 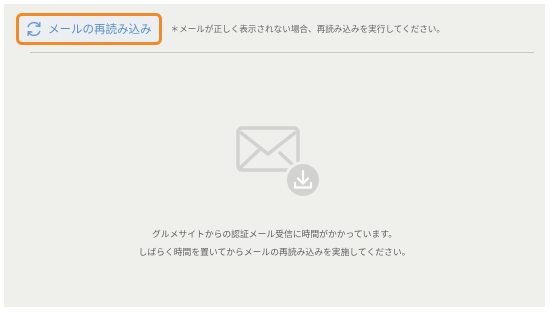 What do you see at coordinates (282, 52) in the screenshot?
I see `divider` at bounding box center [282, 52].